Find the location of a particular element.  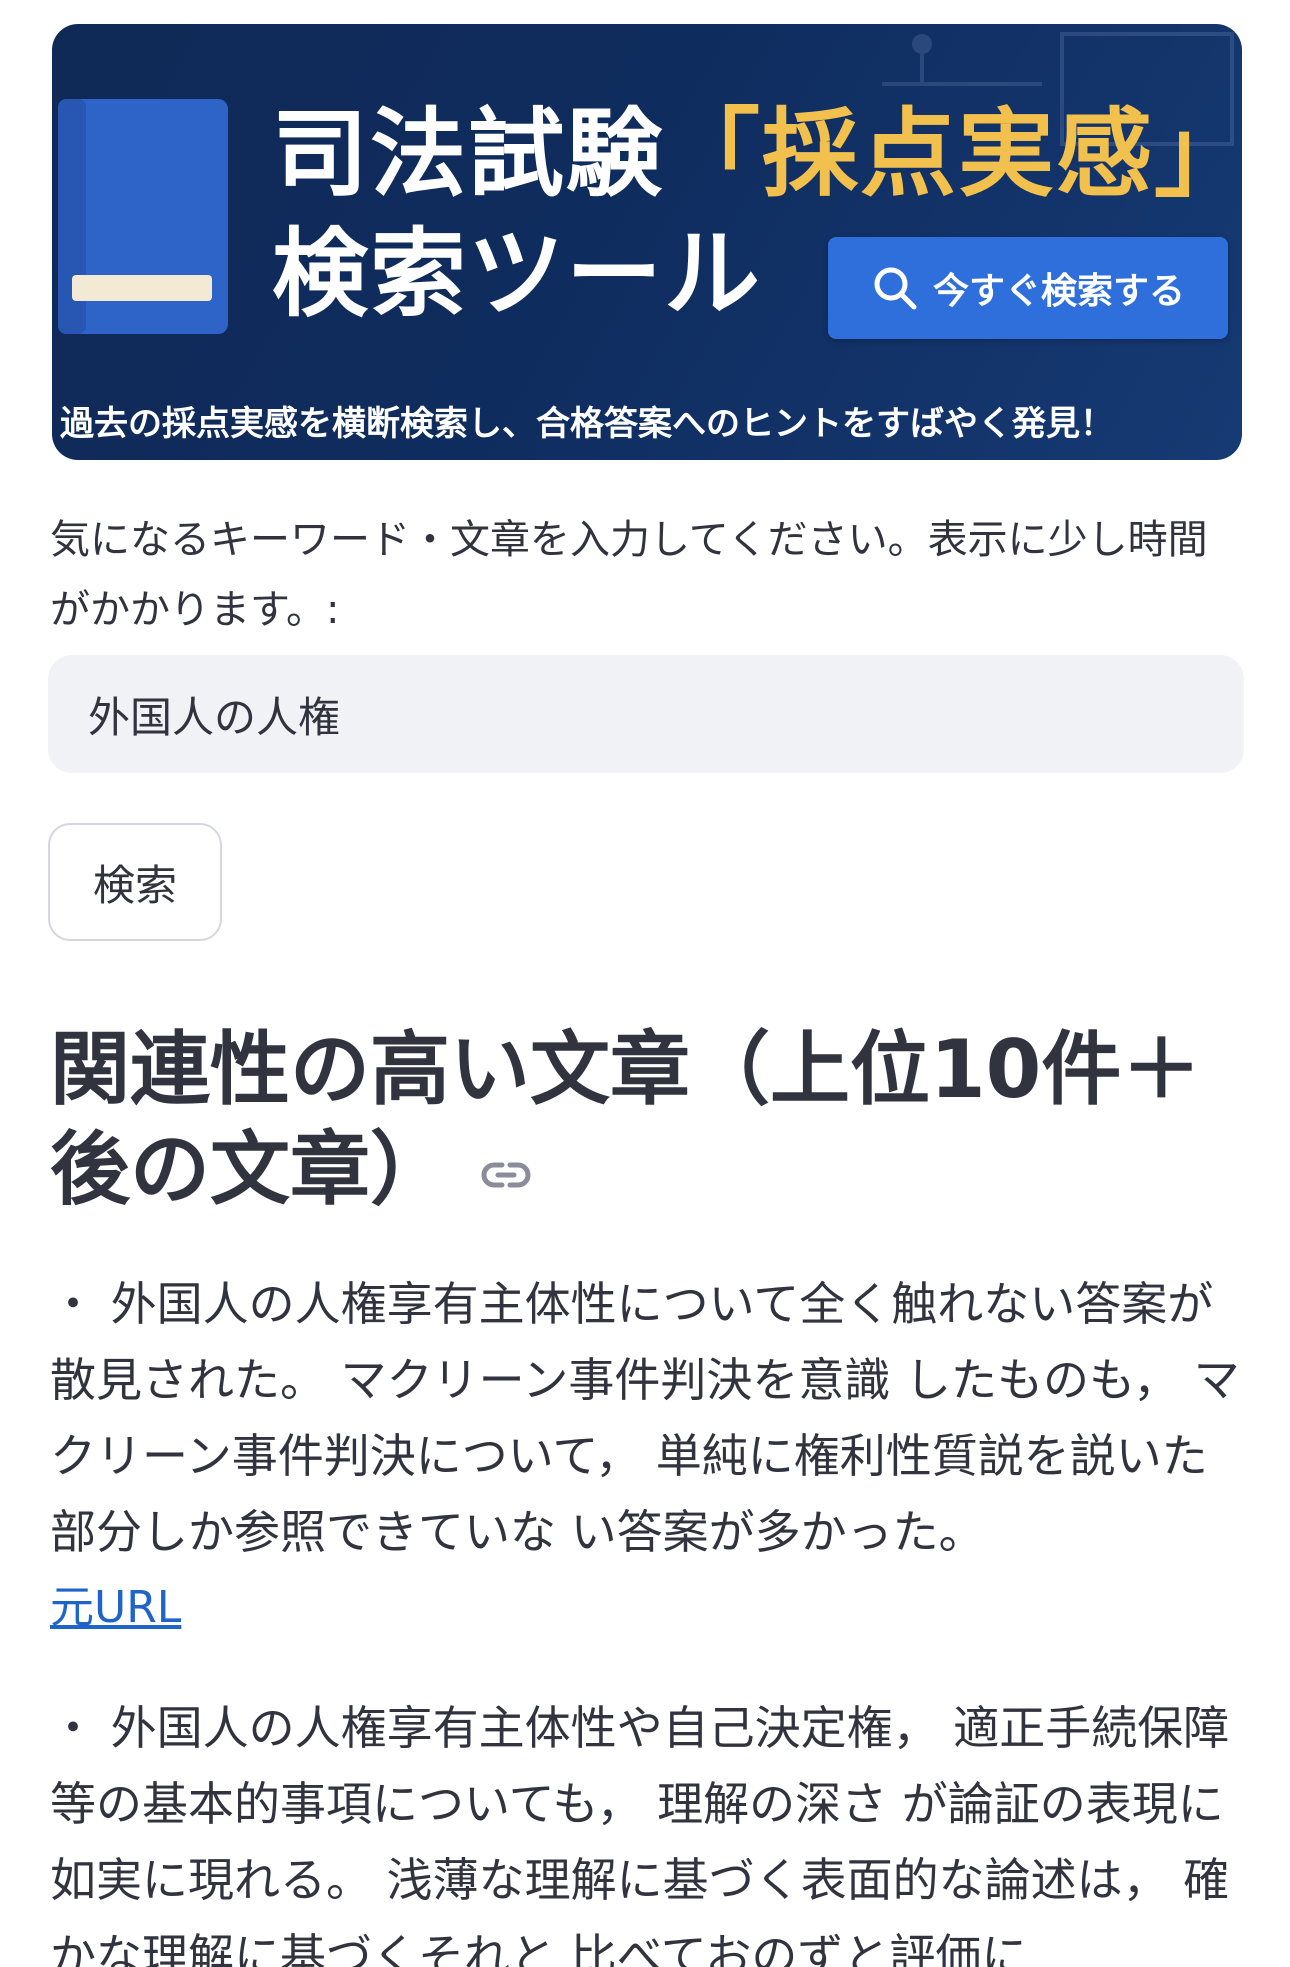

search-input is located at coordinates (646, 714).